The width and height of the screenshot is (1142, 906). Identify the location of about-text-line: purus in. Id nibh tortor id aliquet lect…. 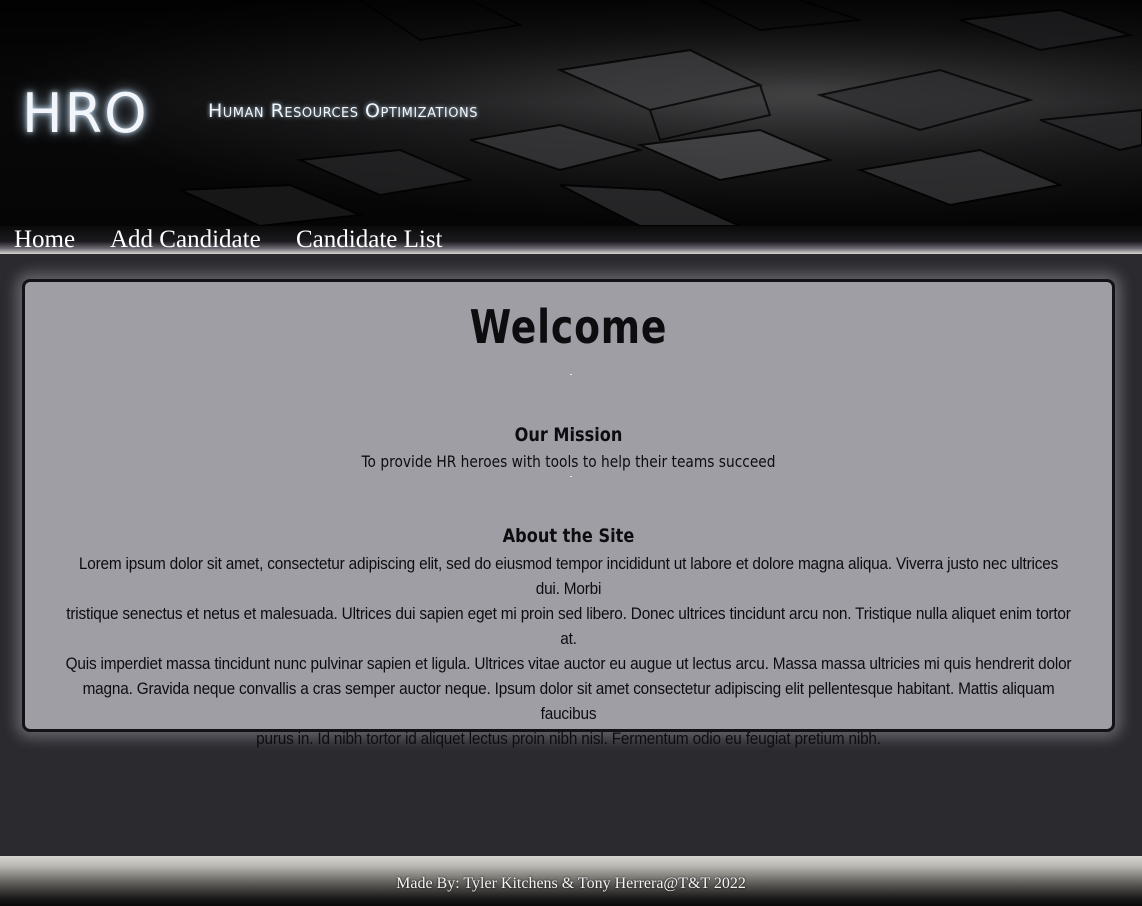
(568, 739).